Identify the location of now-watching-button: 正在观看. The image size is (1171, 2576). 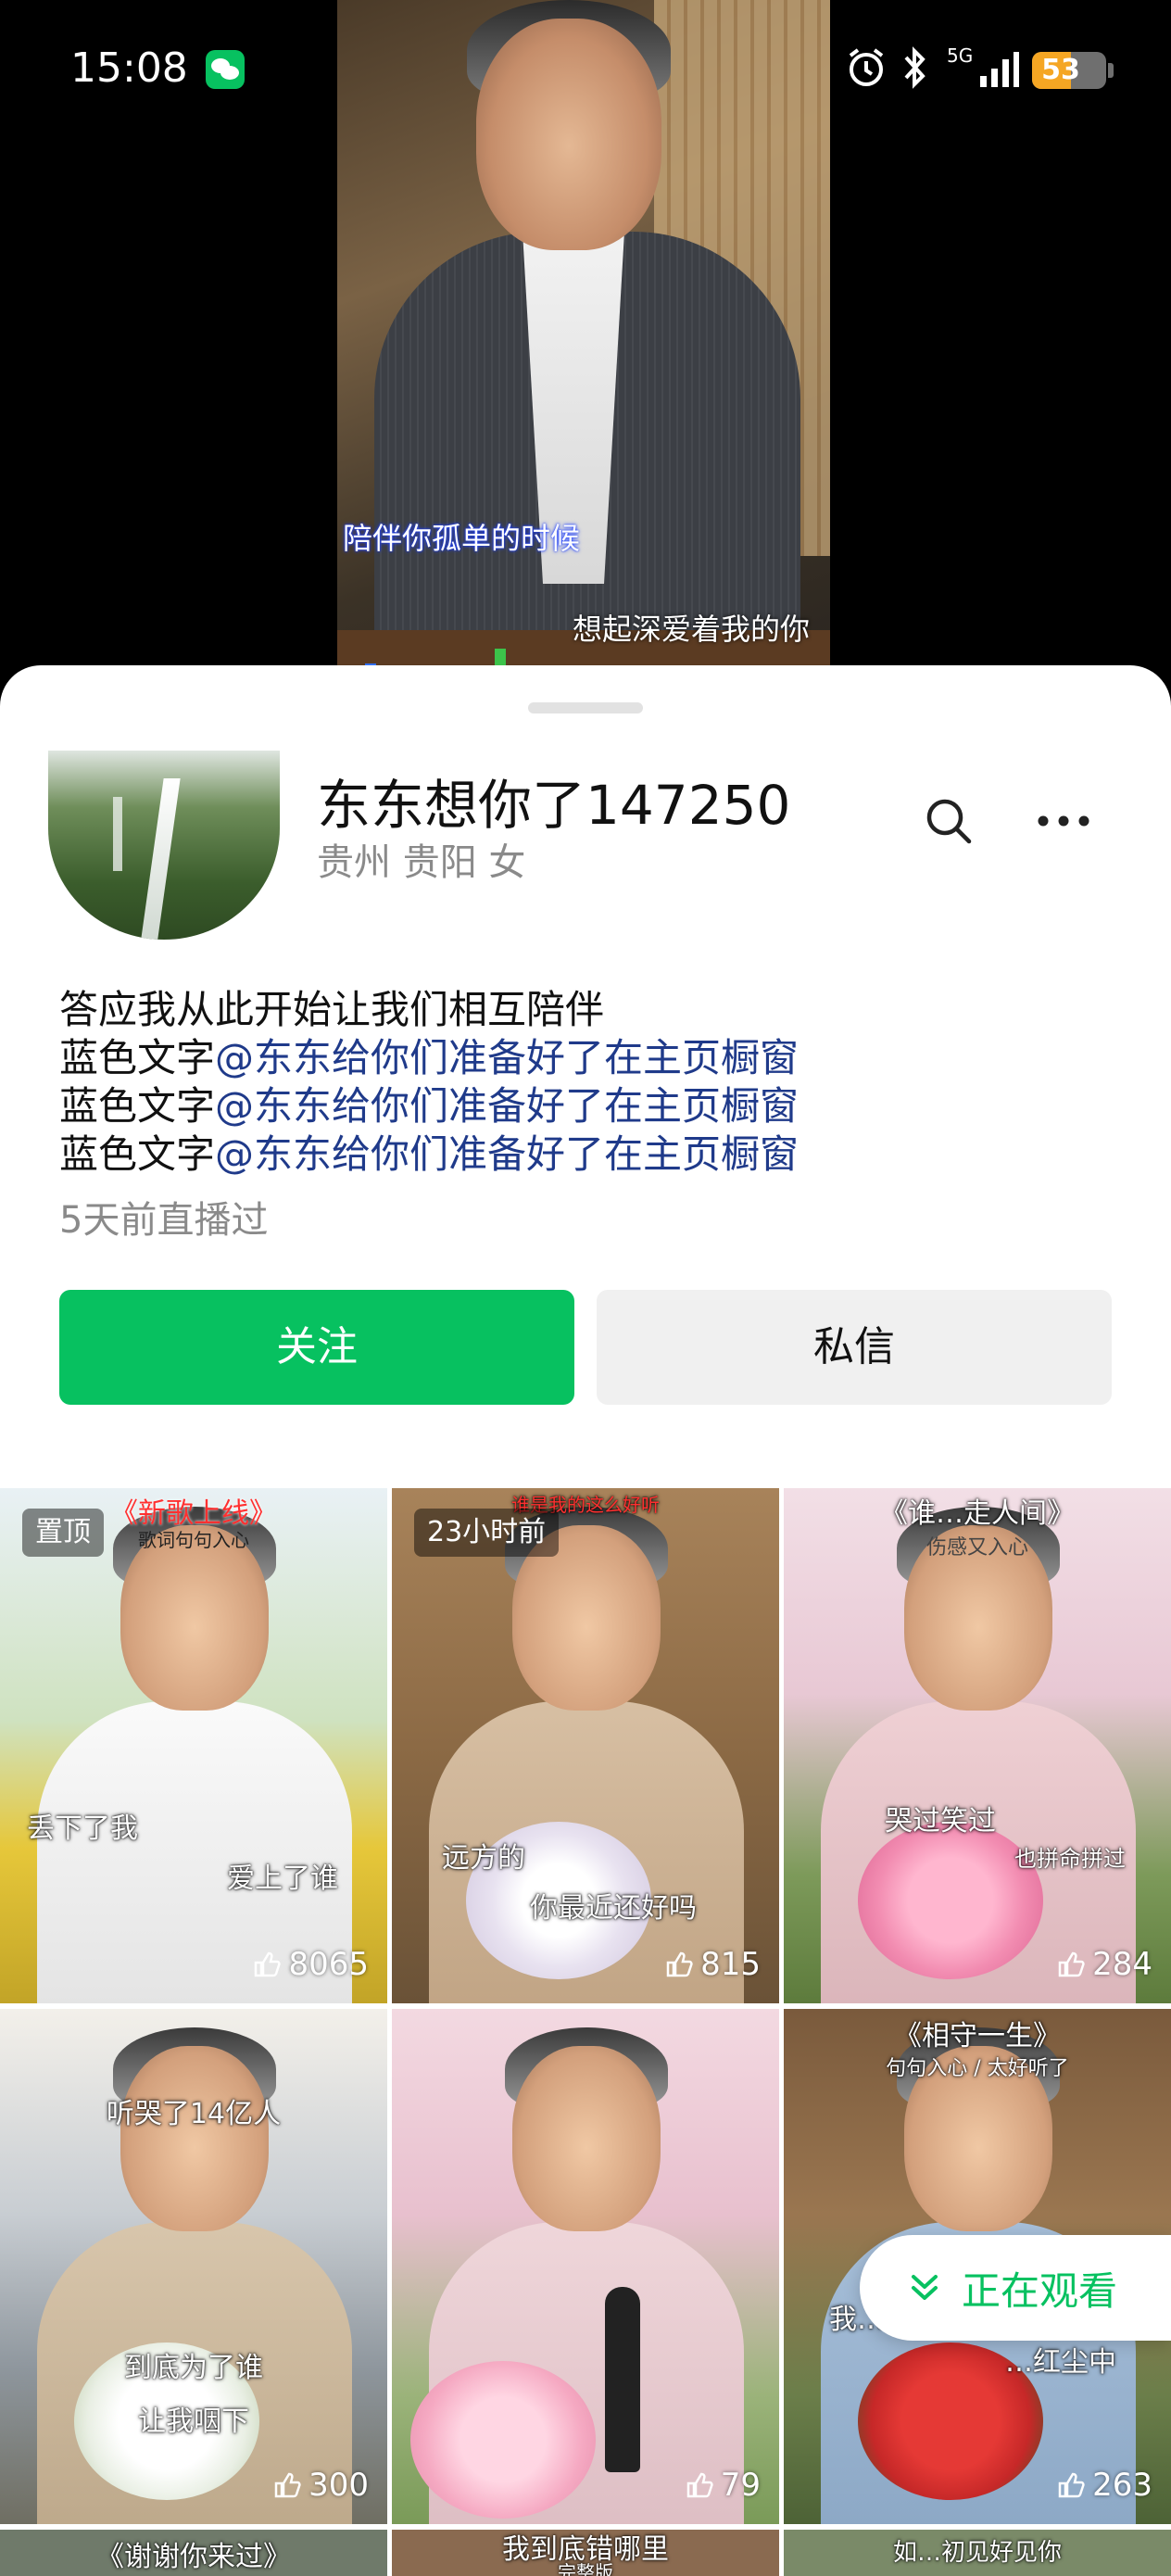
(1016, 2288).